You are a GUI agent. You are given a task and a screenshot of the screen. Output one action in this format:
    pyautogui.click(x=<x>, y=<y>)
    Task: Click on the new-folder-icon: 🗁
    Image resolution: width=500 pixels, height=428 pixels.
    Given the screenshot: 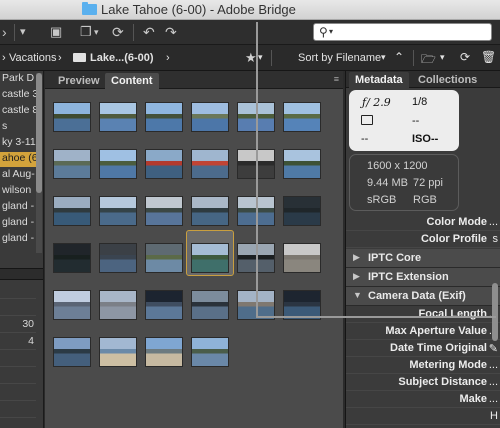 What is the action you would take?
    pyautogui.click(x=428, y=60)
    